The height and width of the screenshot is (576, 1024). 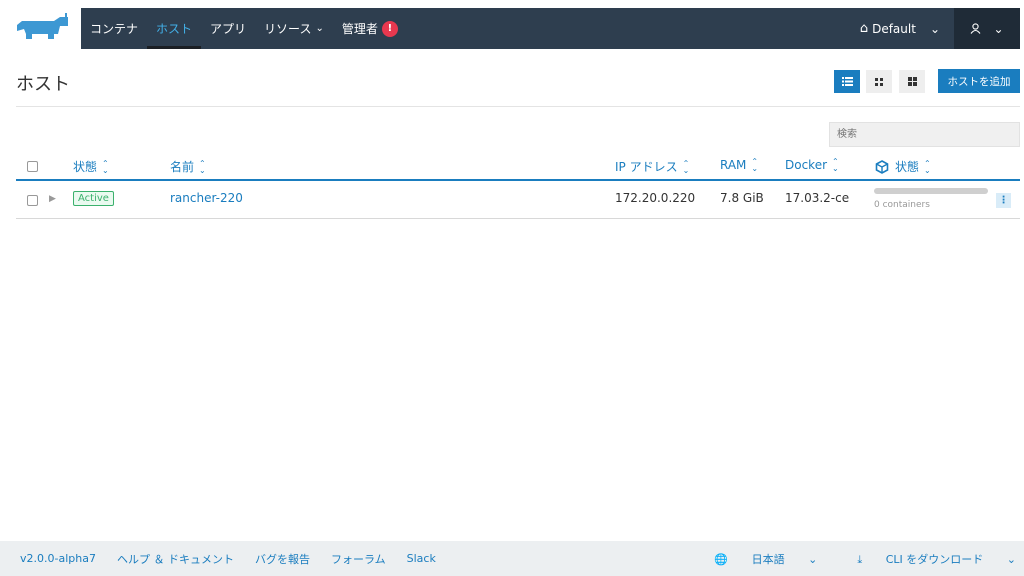 What do you see at coordinates (282, 559) in the screenshot?
I see `footer-report-link: バグを報告` at bounding box center [282, 559].